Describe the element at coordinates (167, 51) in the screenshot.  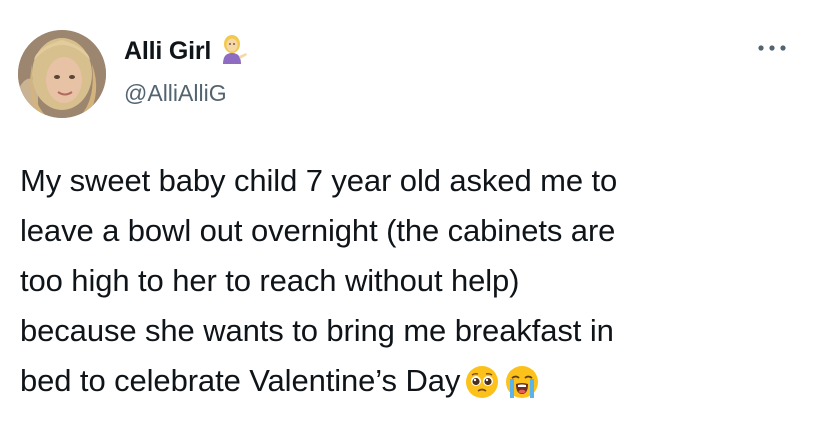
I see `display-name: Alli Girl` at that location.